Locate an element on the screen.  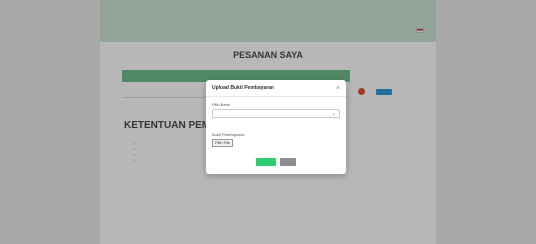
modal-body: Pilih Bank ⌄ Bukti Pembayaran Pilih File is located at coordinates (276, 124).